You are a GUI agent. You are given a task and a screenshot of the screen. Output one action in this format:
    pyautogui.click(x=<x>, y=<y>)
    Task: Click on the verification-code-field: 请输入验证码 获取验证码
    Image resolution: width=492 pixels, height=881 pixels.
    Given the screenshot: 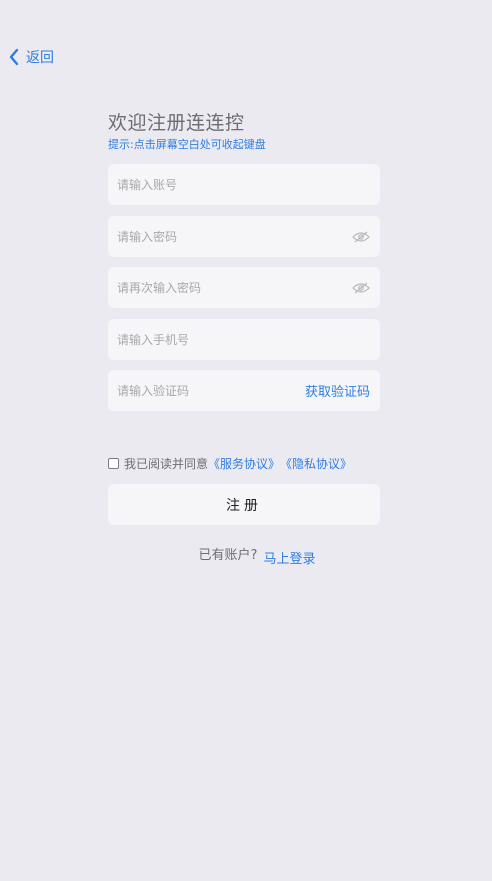 What is the action you would take?
    pyautogui.click(x=244, y=390)
    